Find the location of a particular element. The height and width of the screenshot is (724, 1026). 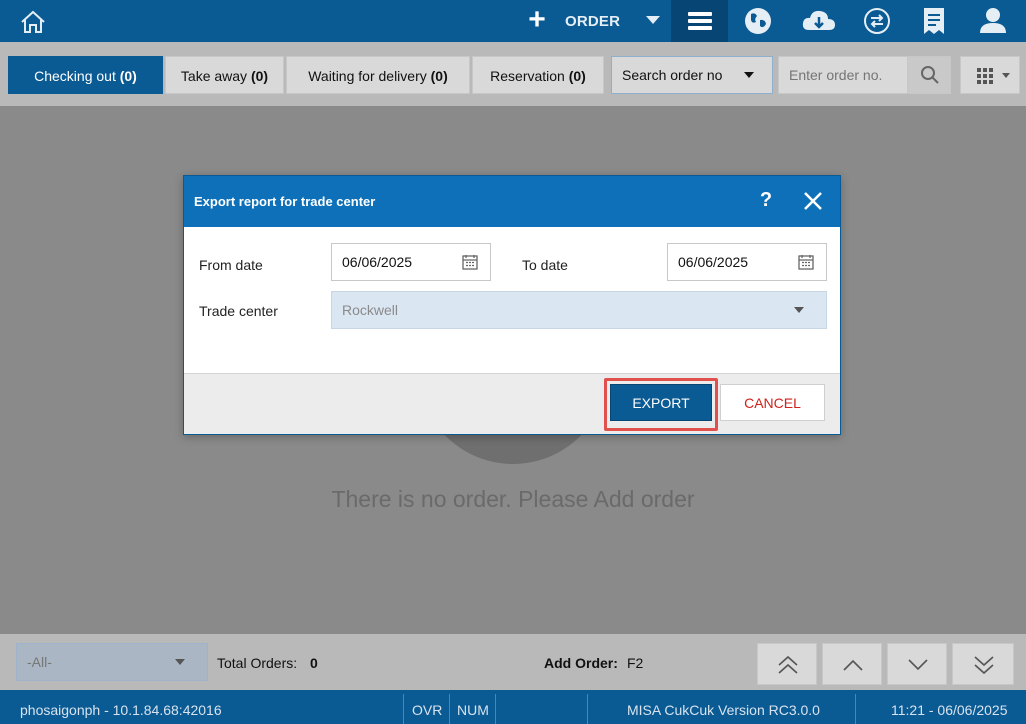

to-date-value: 06/06/2025 is located at coordinates (713, 262).